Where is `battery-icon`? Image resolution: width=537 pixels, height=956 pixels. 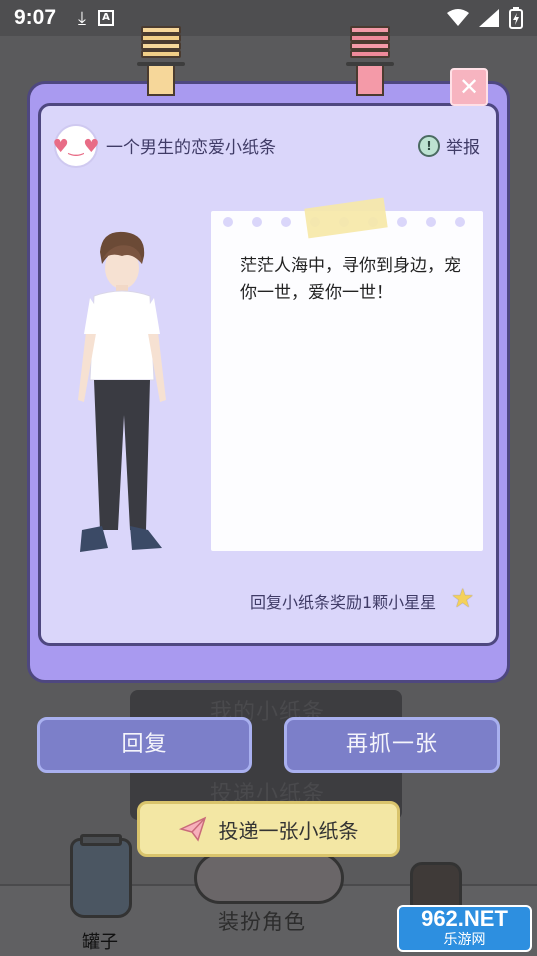 battery-icon is located at coordinates (516, 18).